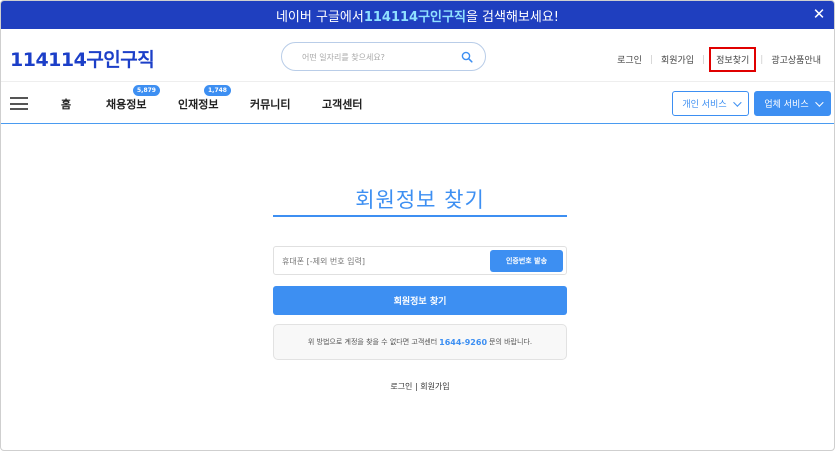  Describe the element at coordinates (48, 60) in the screenshot. I see `logo-number: 114114` at that location.